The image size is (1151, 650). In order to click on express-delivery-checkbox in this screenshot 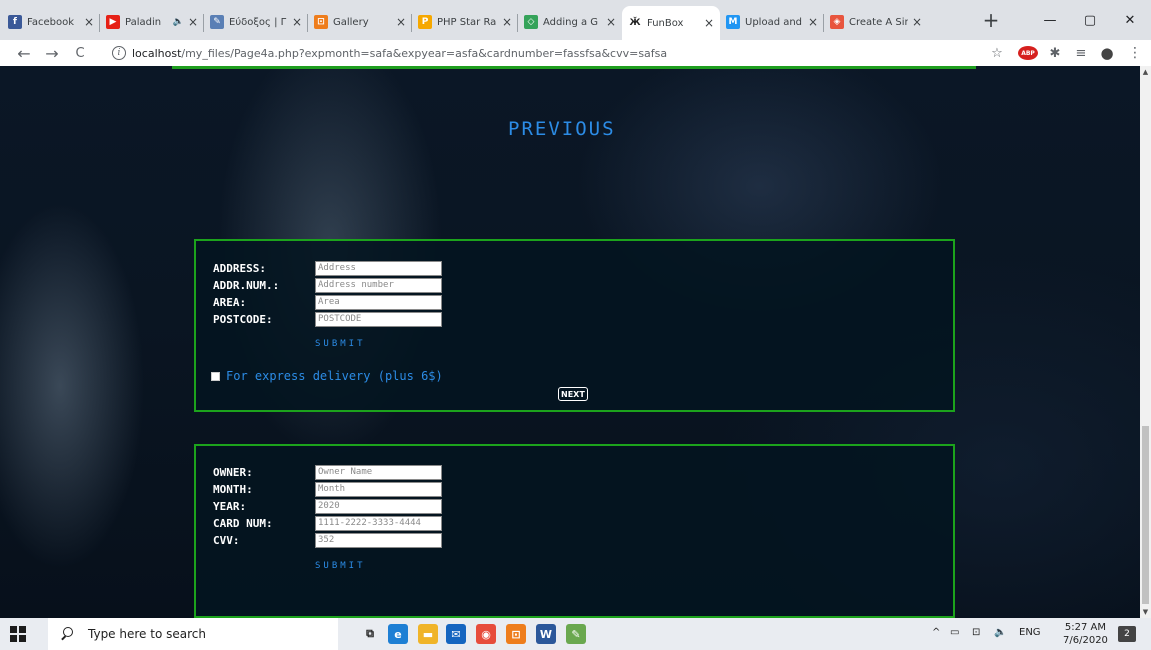, I will do `click(215, 376)`.